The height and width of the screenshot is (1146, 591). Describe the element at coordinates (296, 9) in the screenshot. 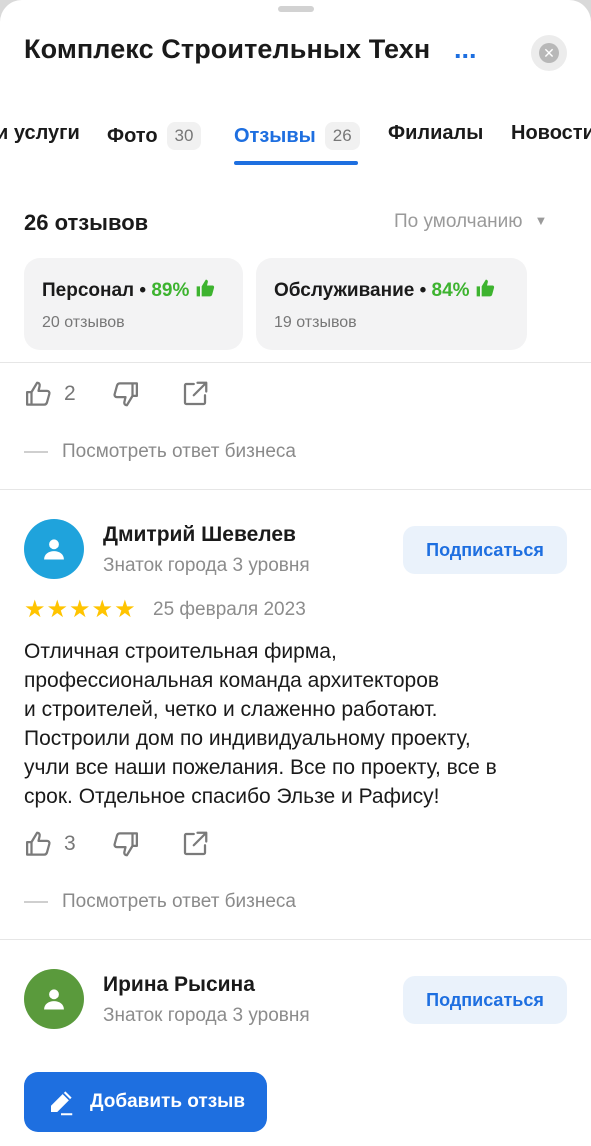

I see `sheet-grabber` at that location.